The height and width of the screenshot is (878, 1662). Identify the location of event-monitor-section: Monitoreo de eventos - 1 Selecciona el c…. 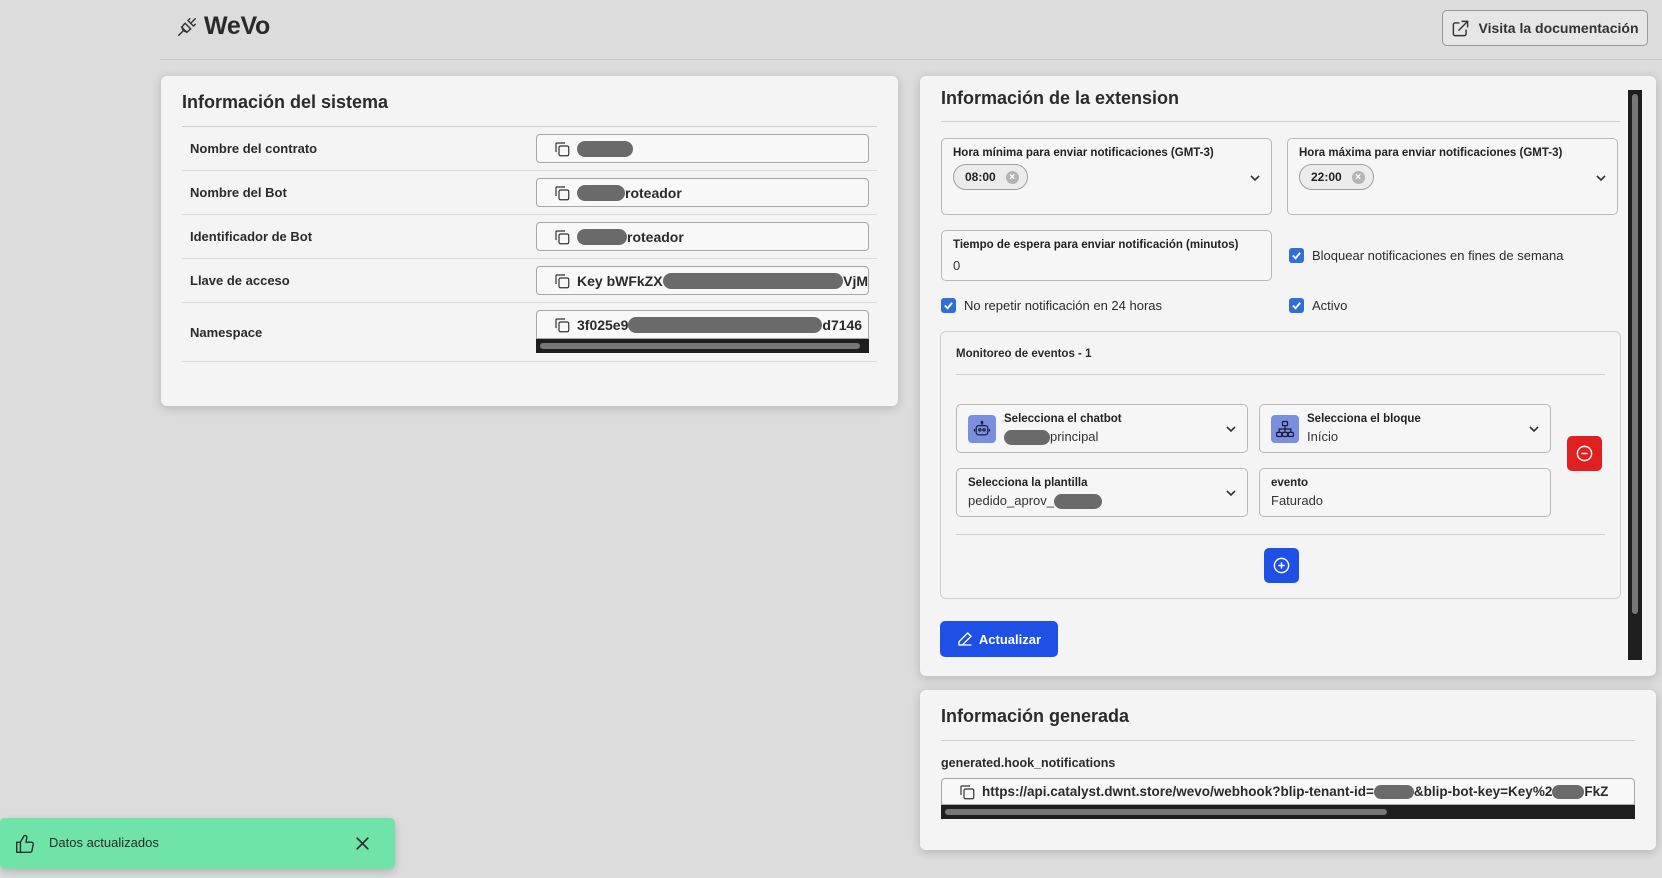
(1280, 465).